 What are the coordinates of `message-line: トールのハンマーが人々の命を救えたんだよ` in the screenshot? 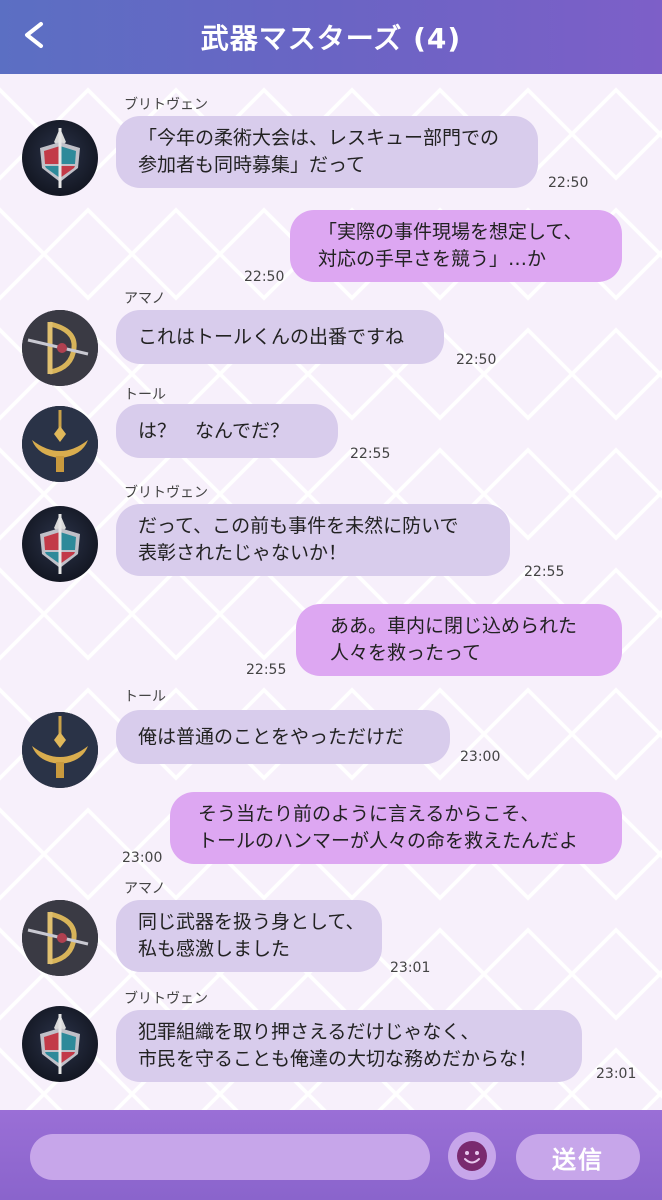 It's located at (388, 841).